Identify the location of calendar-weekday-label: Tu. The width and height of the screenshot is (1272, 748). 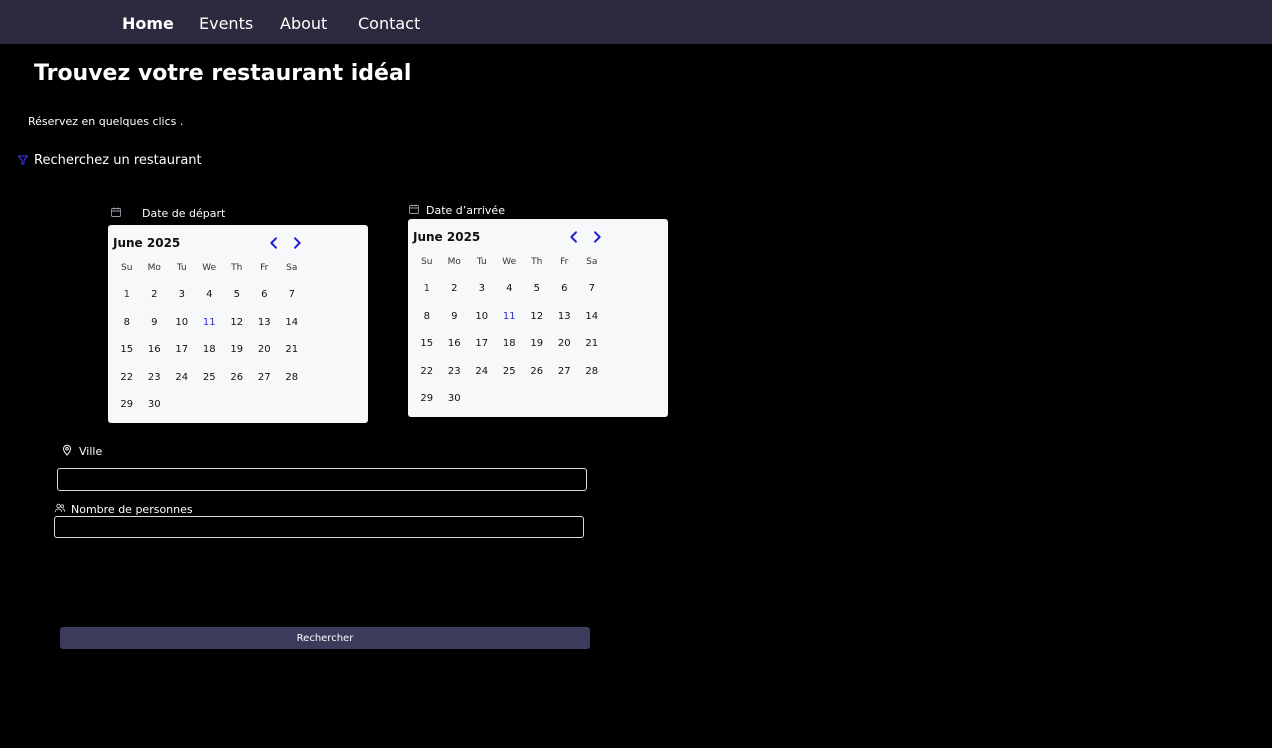
(481, 262).